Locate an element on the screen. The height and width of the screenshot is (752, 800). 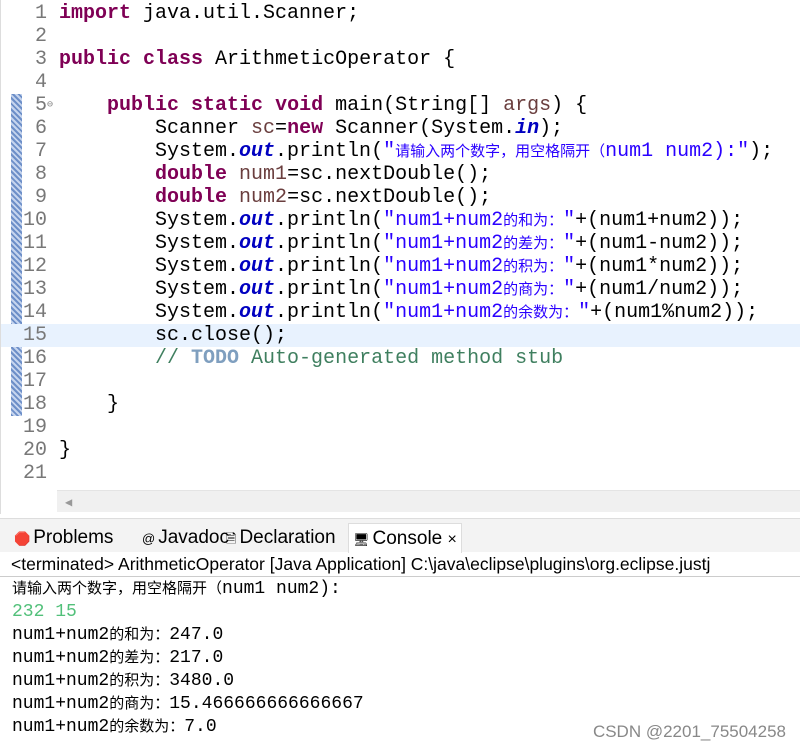
tab-problems: 🛑 Problems is located at coordinates (63, 538).